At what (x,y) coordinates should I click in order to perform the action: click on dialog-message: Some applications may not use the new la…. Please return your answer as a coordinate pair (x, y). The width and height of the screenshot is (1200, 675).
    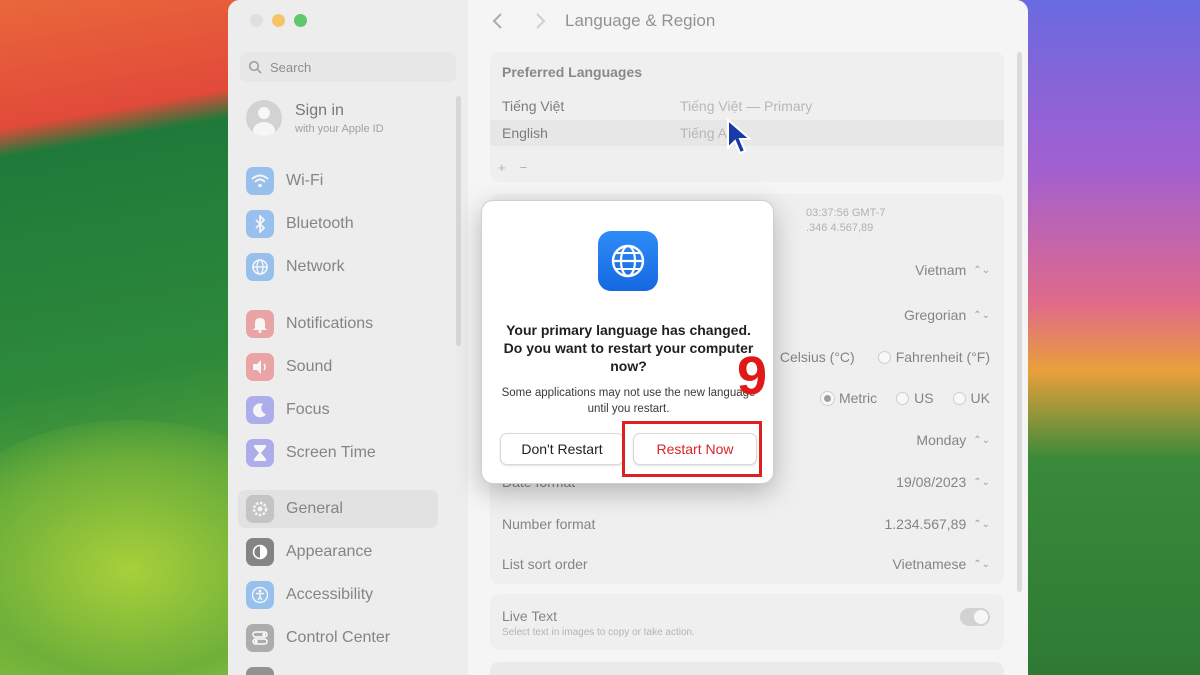
    Looking at the image, I should click on (628, 401).